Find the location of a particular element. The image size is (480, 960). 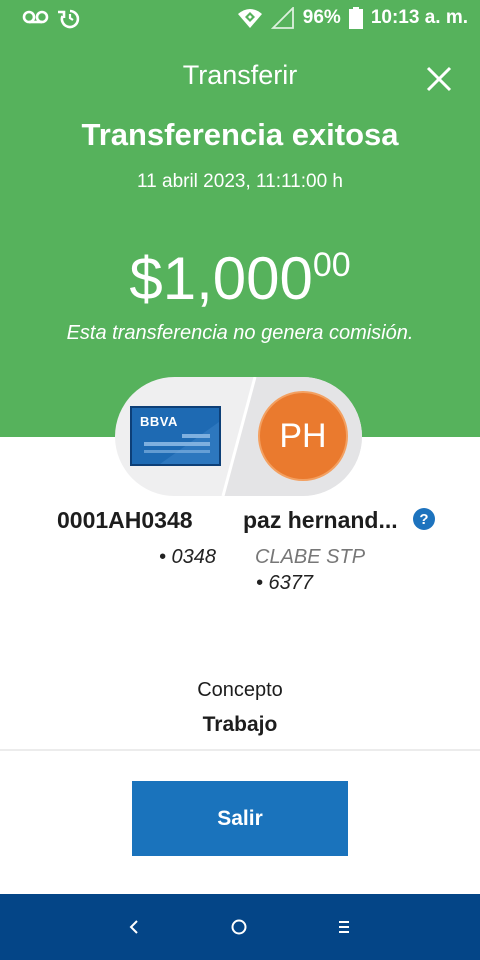

amount-cents: 00 is located at coordinates (331, 265).